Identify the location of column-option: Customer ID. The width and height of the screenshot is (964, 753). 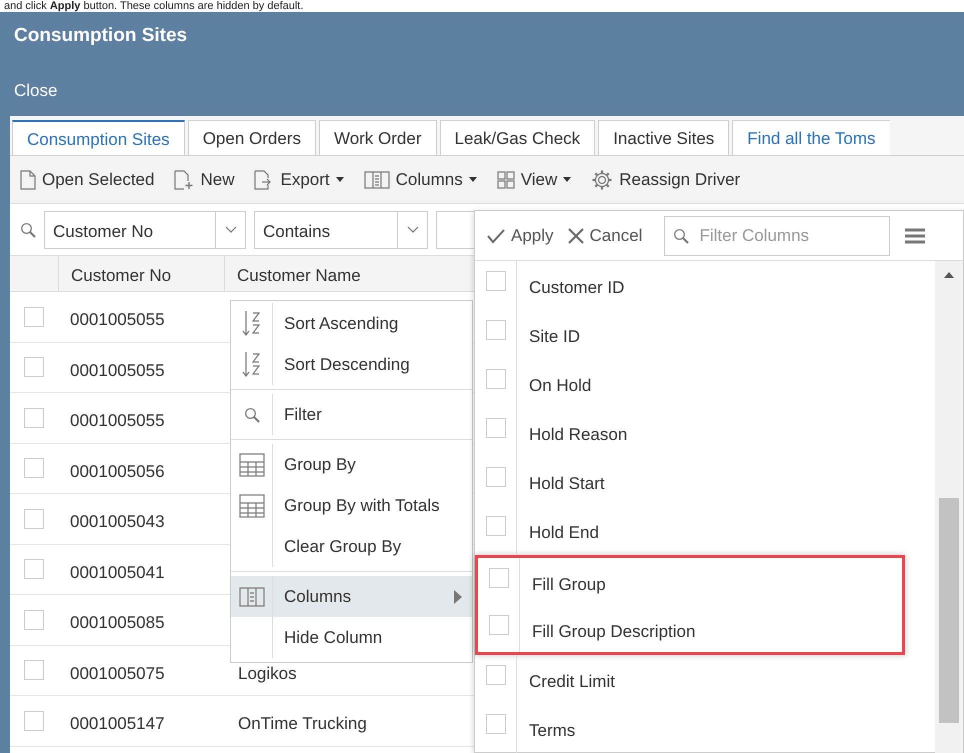
(576, 285).